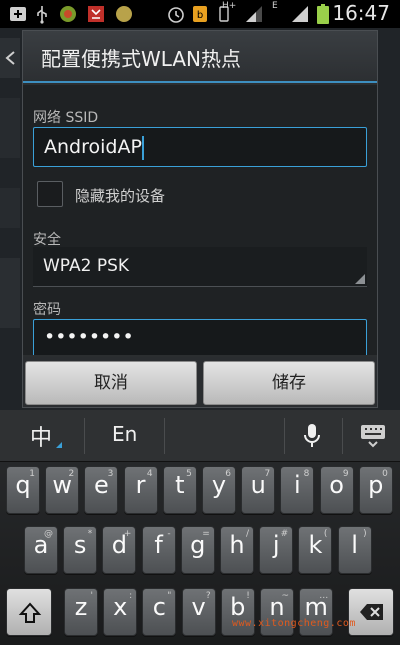  I want to click on key-v: v?, so click(198, 612).